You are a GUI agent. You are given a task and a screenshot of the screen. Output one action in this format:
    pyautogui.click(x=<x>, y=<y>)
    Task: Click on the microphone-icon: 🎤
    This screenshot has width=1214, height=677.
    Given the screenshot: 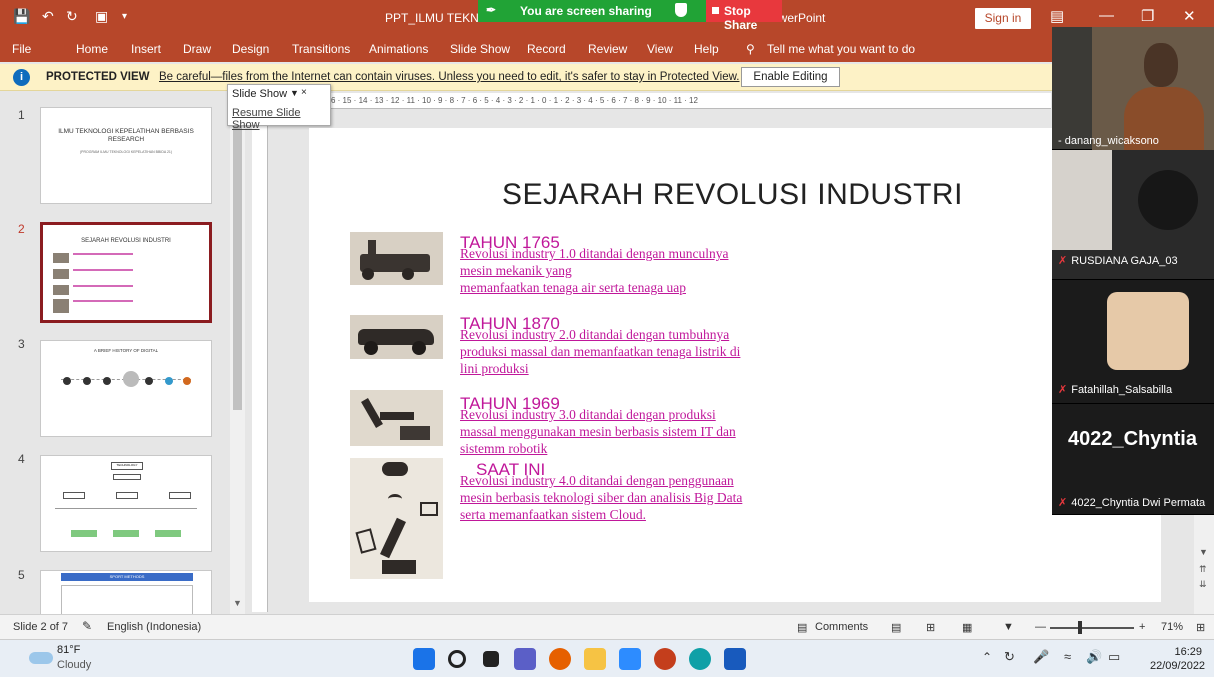 What is the action you would take?
    pyautogui.click(x=1041, y=657)
    